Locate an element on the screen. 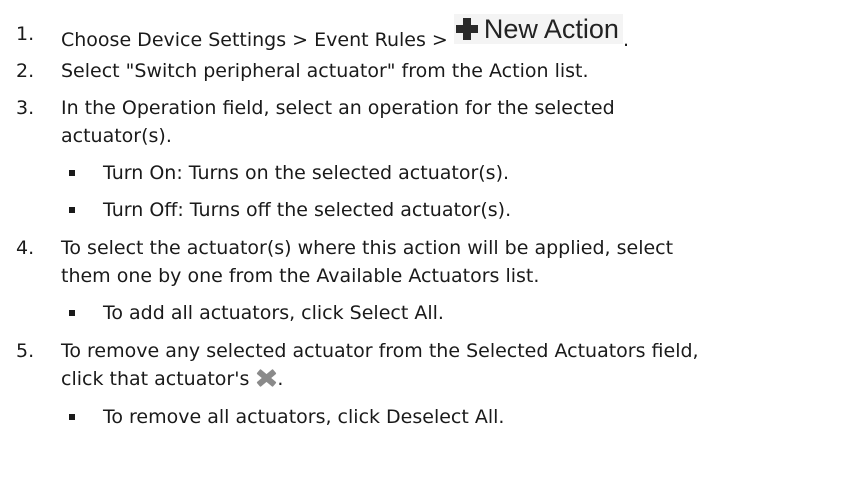 This screenshot has width=853, height=490. step-number: 2. is located at coordinates (25, 71).